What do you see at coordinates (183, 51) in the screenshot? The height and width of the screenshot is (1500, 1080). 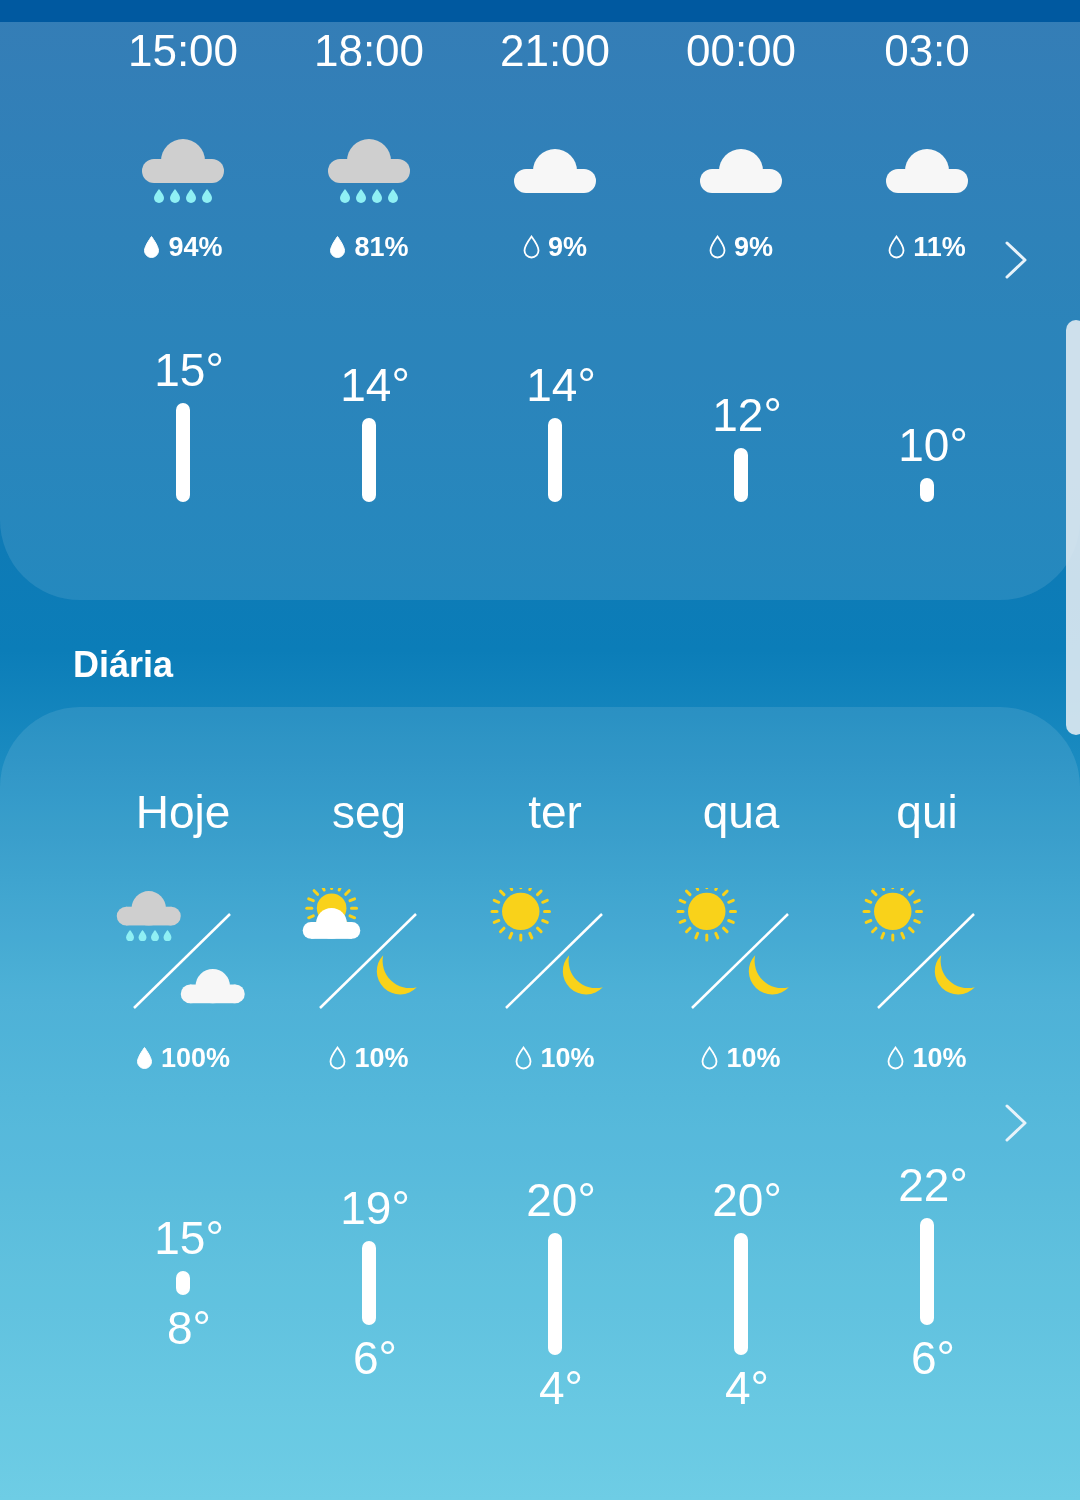 I see `hour-label: 15:00` at bounding box center [183, 51].